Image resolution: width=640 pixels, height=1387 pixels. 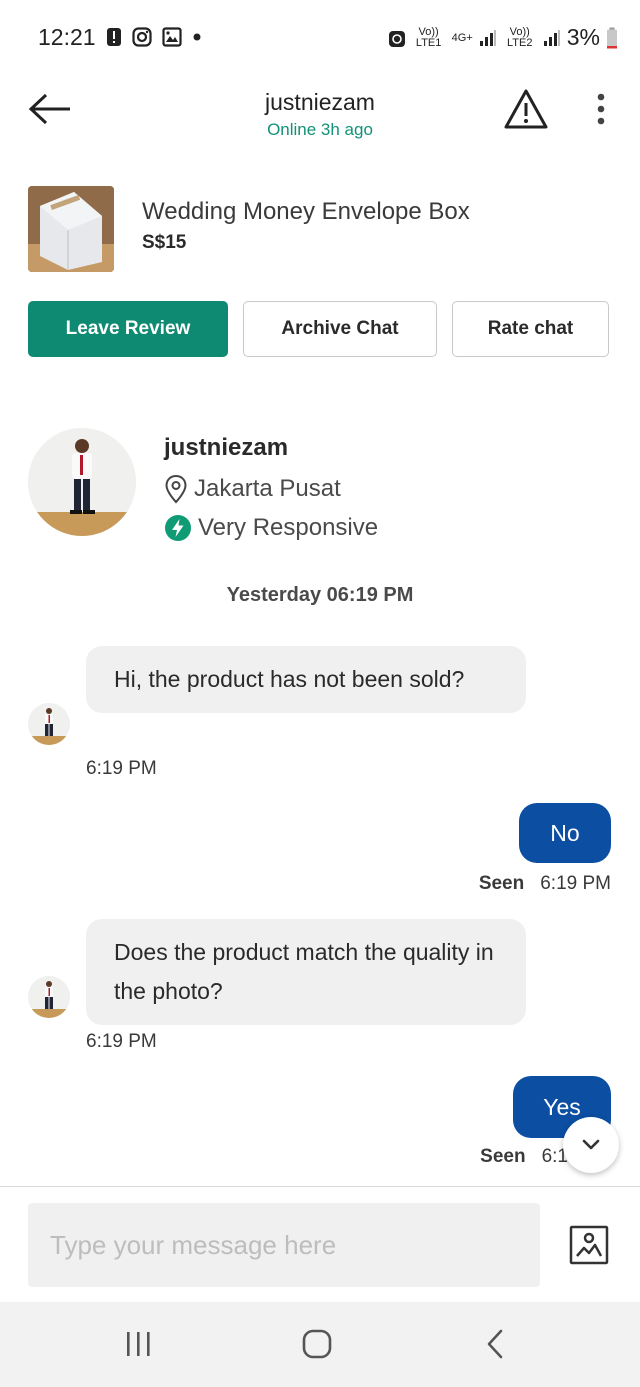 I want to click on more-vertical-icon, so click(x=601, y=109).